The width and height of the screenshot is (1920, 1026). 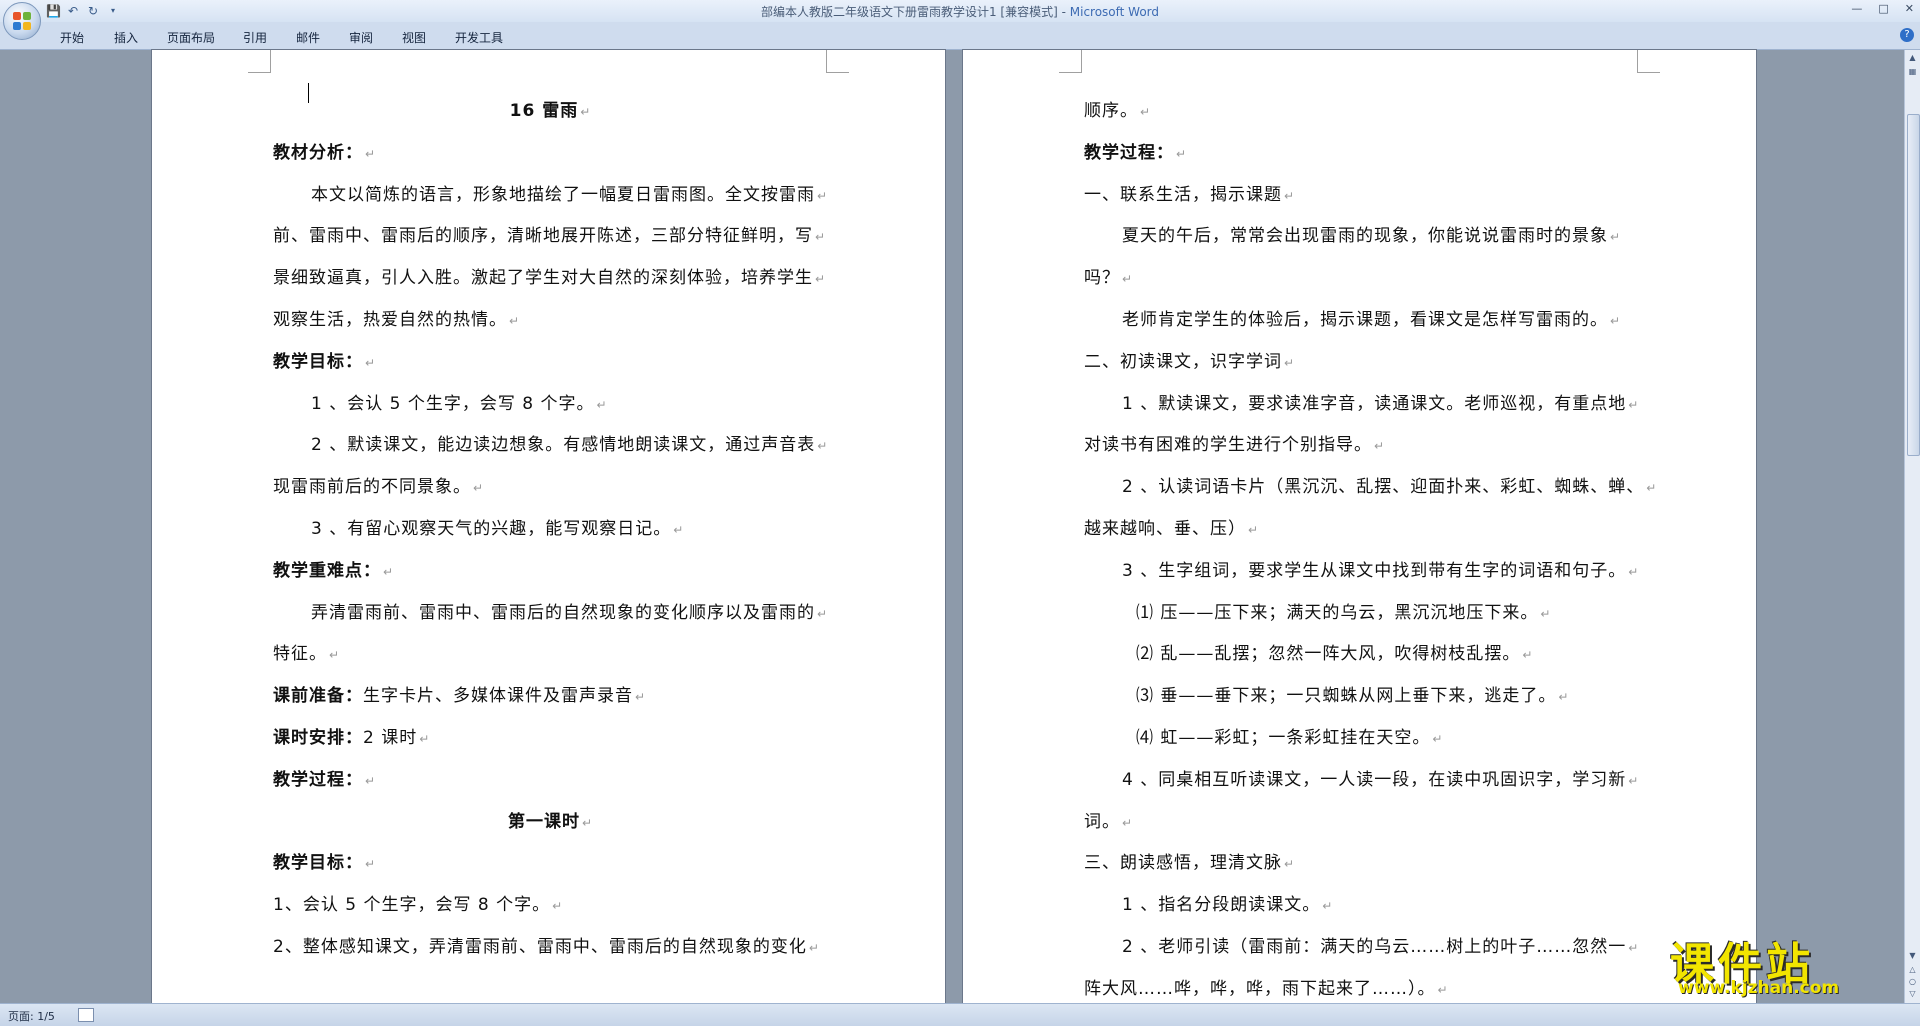 What do you see at coordinates (1883, 8) in the screenshot?
I see `maximize-icon: □` at bounding box center [1883, 8].